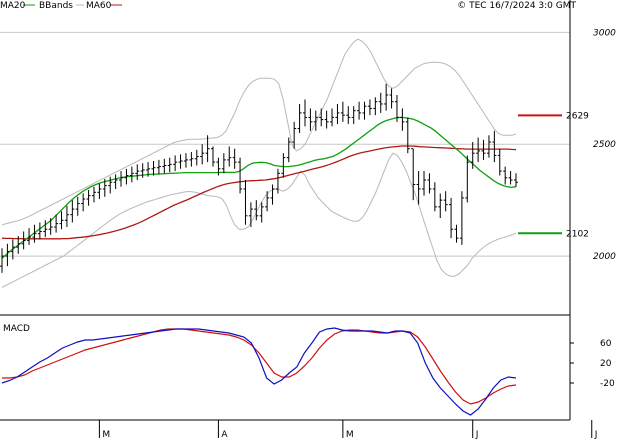 The width and height of the screenshot is (627, 440). Describe the element at coordinates (604, 33) in the screenshot. I see `price-tick-label: 3000` at that location.